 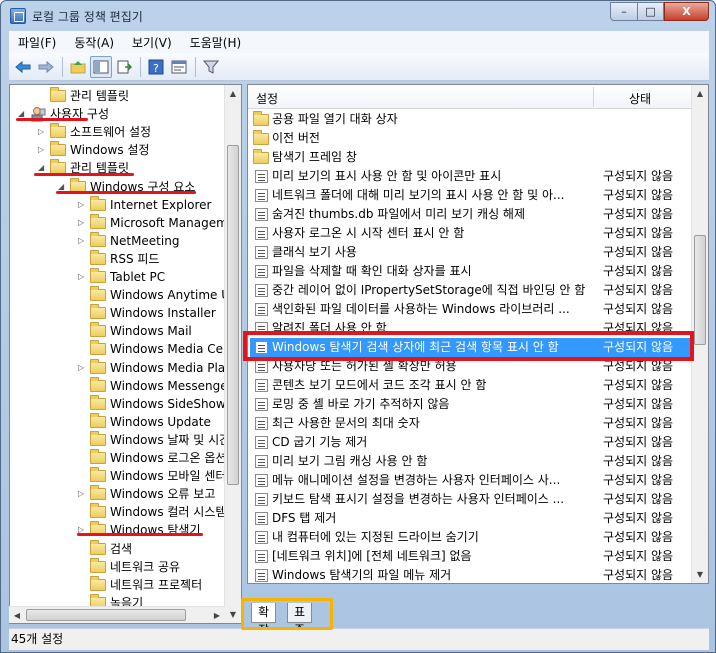 What do you see at coordinates (168, 512) in the screenshot?
I see `tree-item-label: Windows 컬러 시스템` at bounding box center [168, 512].